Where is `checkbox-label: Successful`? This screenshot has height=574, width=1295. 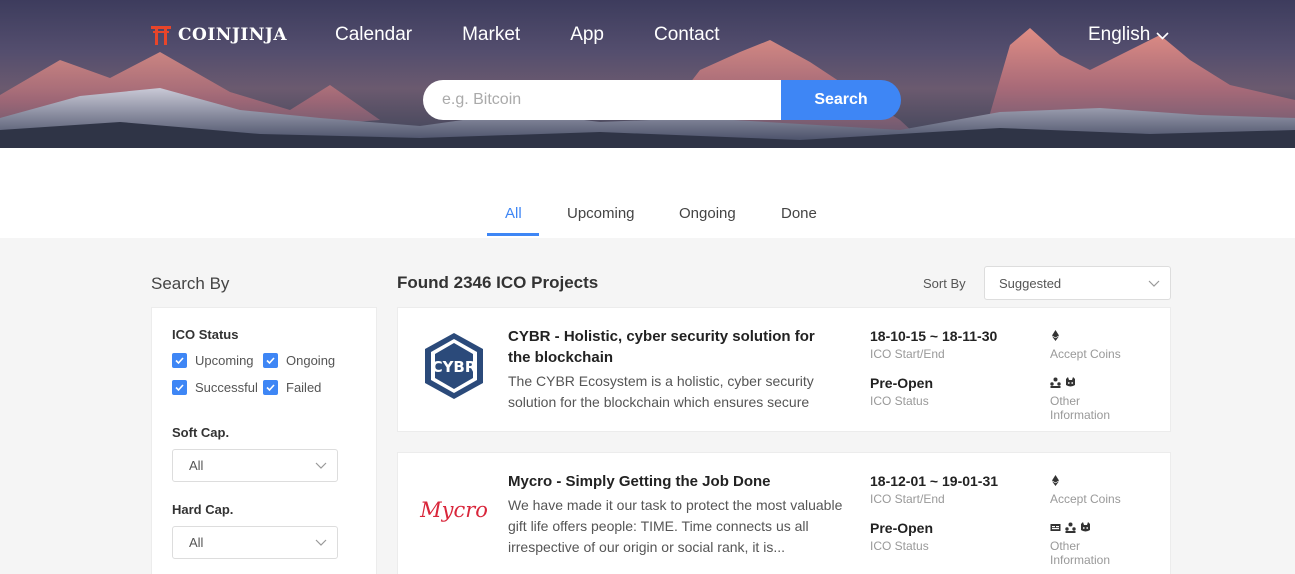
checkbox-label: Successful is located at coordinates (226, 387).